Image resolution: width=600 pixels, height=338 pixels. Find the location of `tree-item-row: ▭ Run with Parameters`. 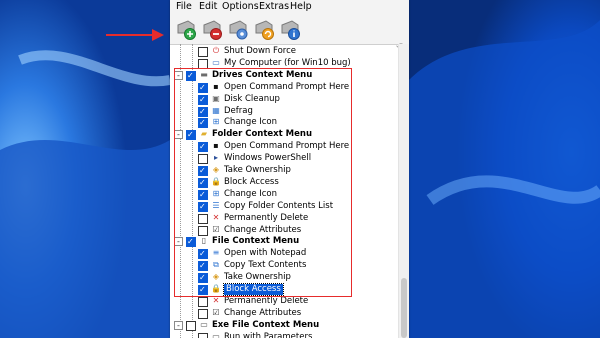

tree-item-row: ▭ Run with Parameters is located at coordinates (285, 335).